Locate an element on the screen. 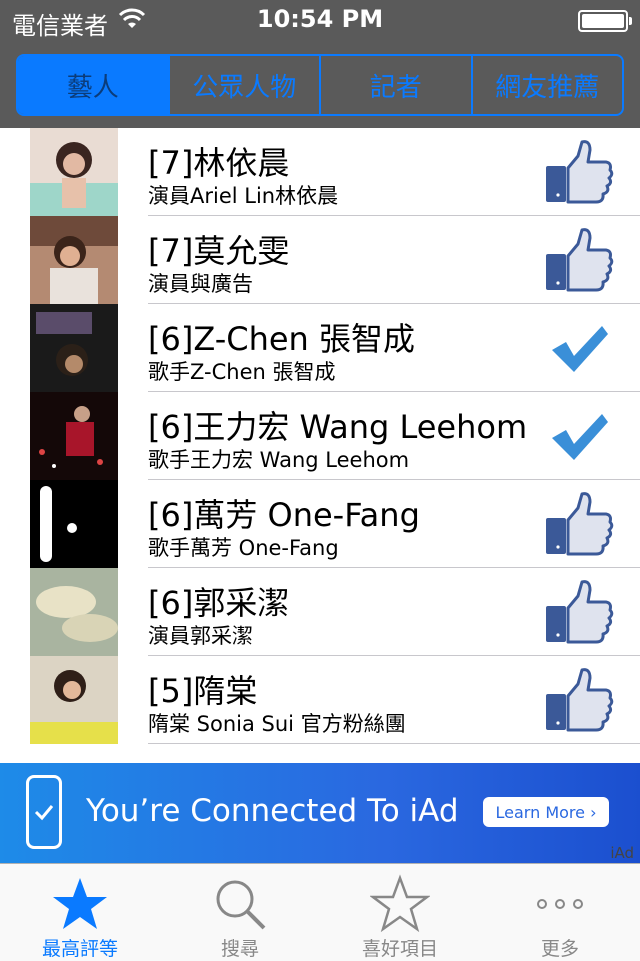 Image resolution: width=640 pixels, height=961 pixels. phone-check-icon is located at coordinates (44, 812).